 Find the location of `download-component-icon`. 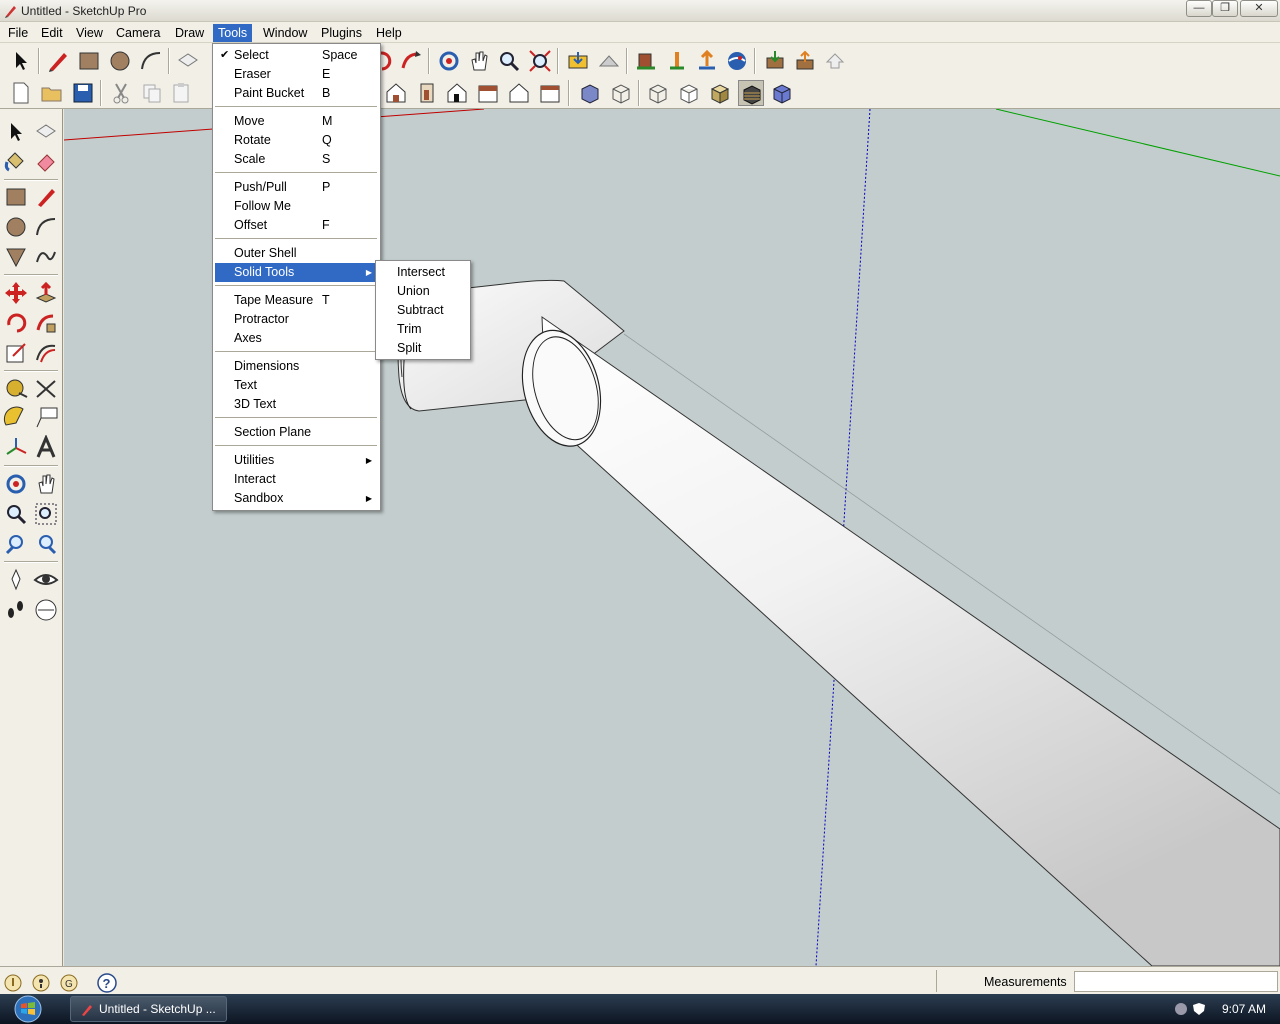

download-component-icon is located at coordinates (775, 61).